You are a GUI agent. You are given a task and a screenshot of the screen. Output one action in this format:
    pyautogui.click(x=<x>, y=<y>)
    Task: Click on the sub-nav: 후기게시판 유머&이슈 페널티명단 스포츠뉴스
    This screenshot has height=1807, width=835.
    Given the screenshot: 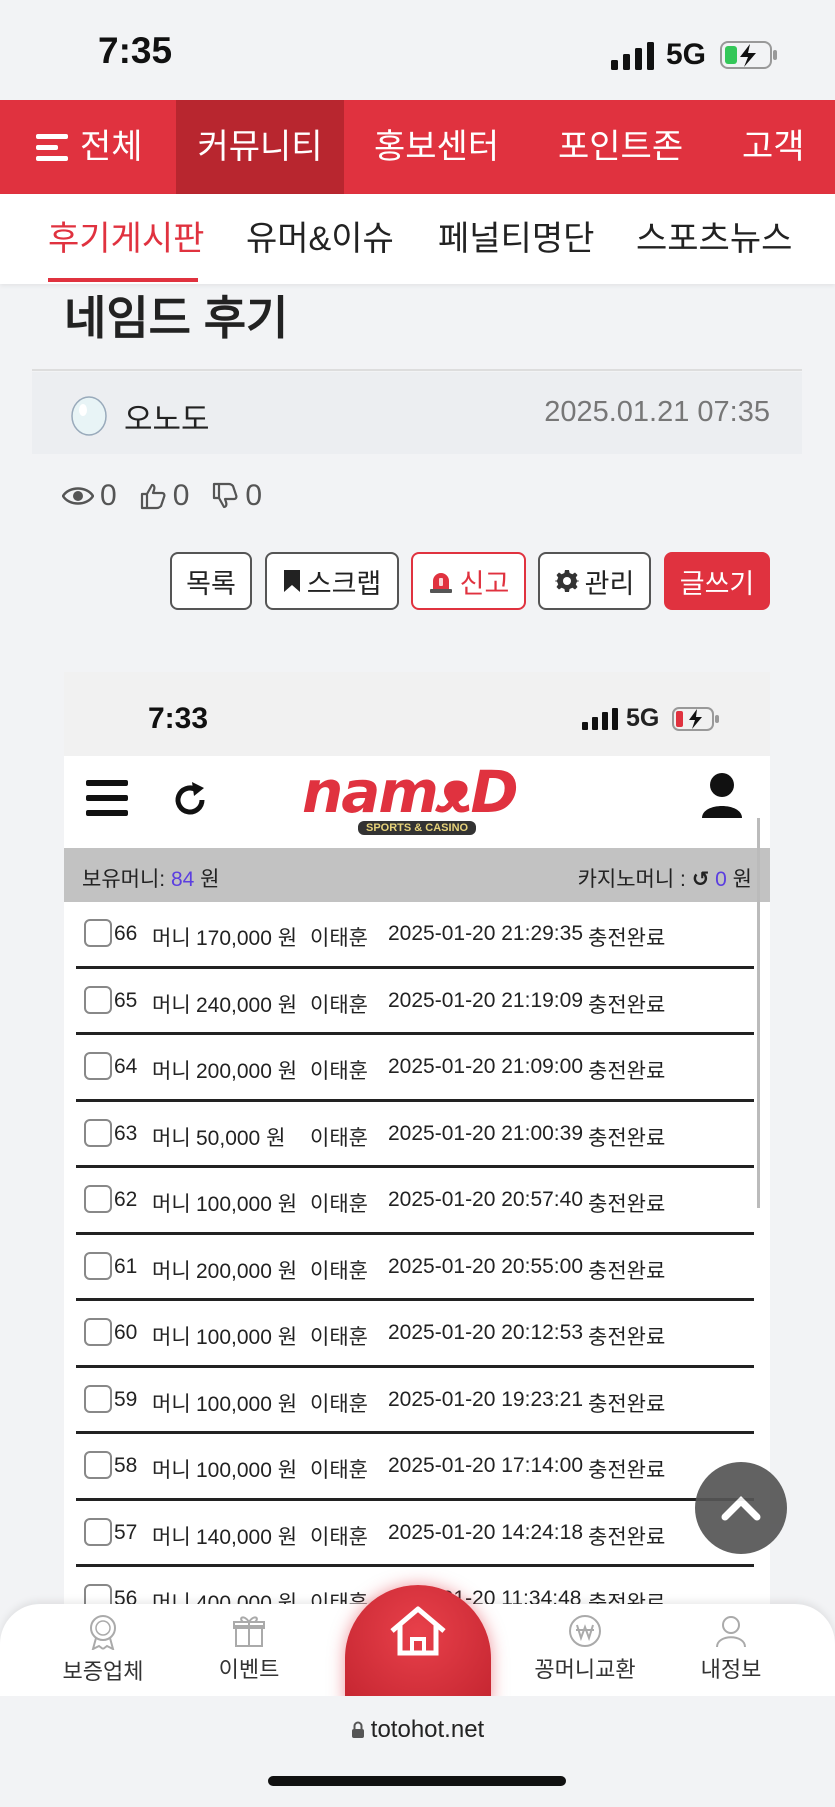 What is the action you would take?
    pyautogui.click(x=417, y=239)
    